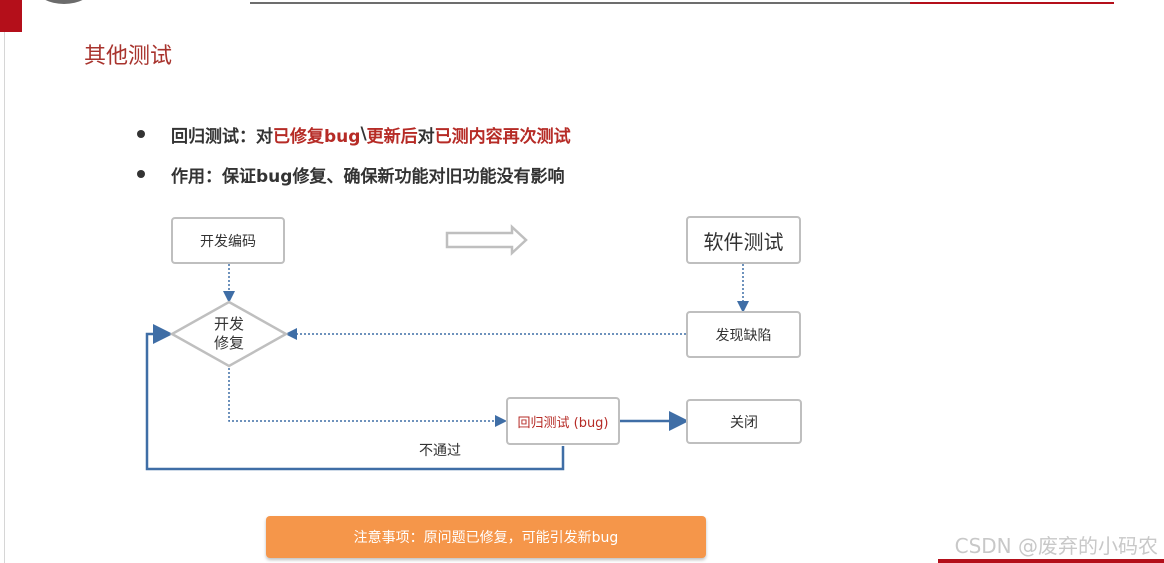  Describe the element at coordinates (563, 421) in the screenshot. I see `node-regression-test: 回归测试 (bug)` at that location.